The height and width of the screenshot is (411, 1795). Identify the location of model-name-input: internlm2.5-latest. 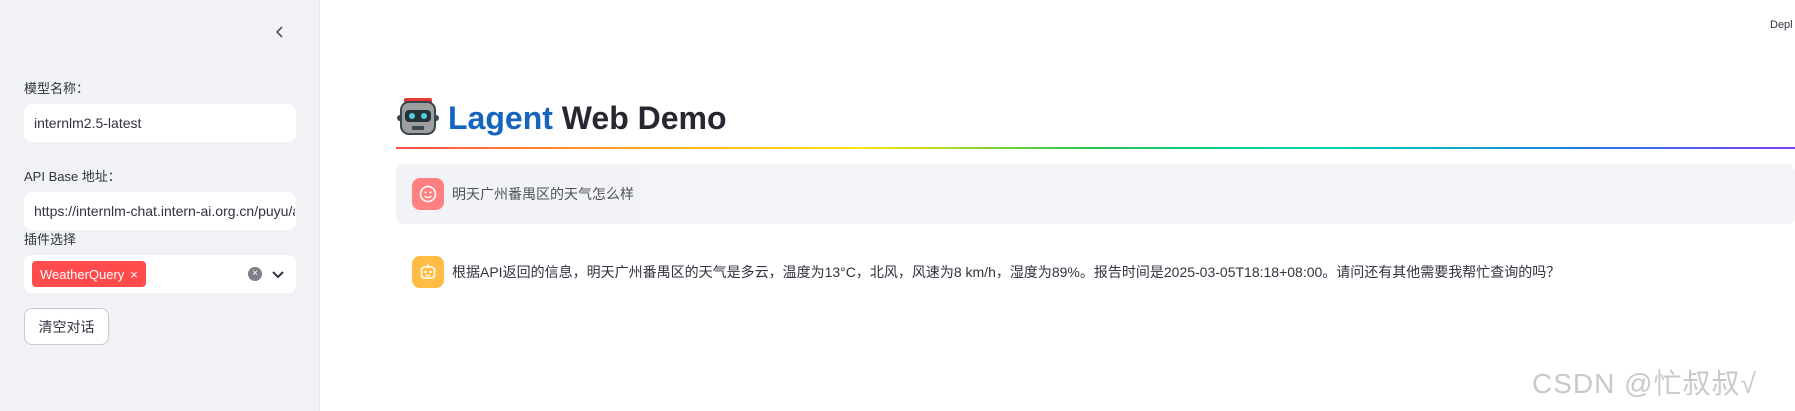
(160, 123).